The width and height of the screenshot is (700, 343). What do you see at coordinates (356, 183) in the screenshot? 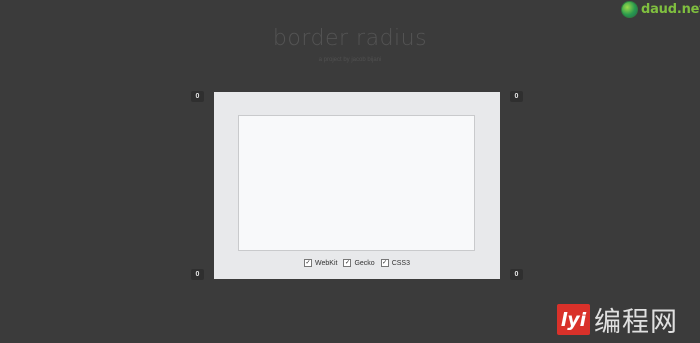
I see `css-output-textarea` at bounding box center [356, 183].